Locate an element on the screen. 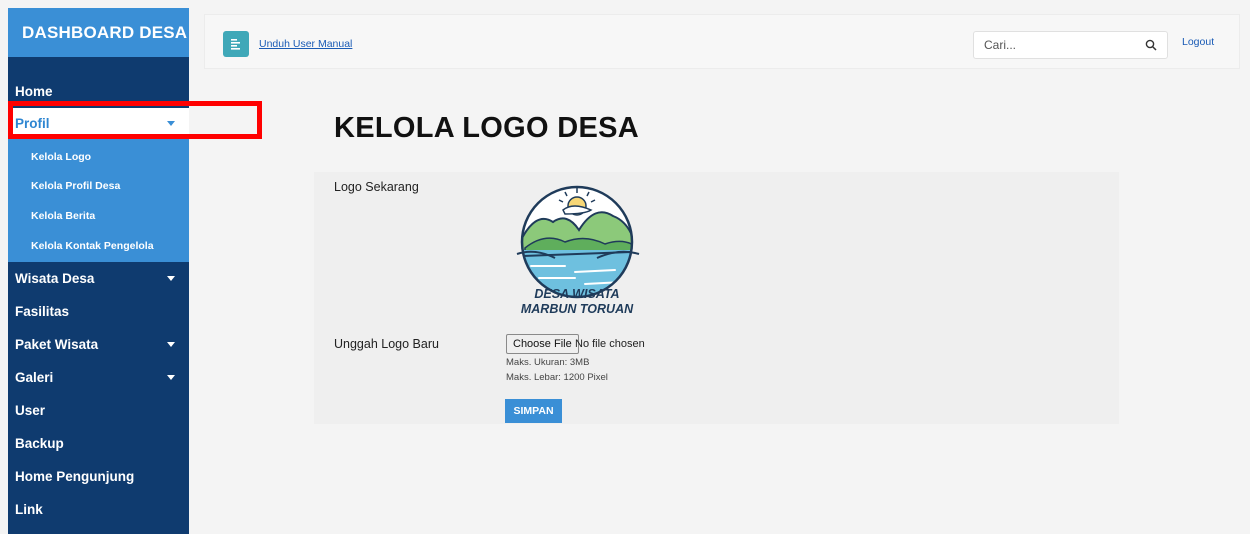  sidebar-item-home-pengunjung: Home Pengunjung is located at coordinates (98, 476).